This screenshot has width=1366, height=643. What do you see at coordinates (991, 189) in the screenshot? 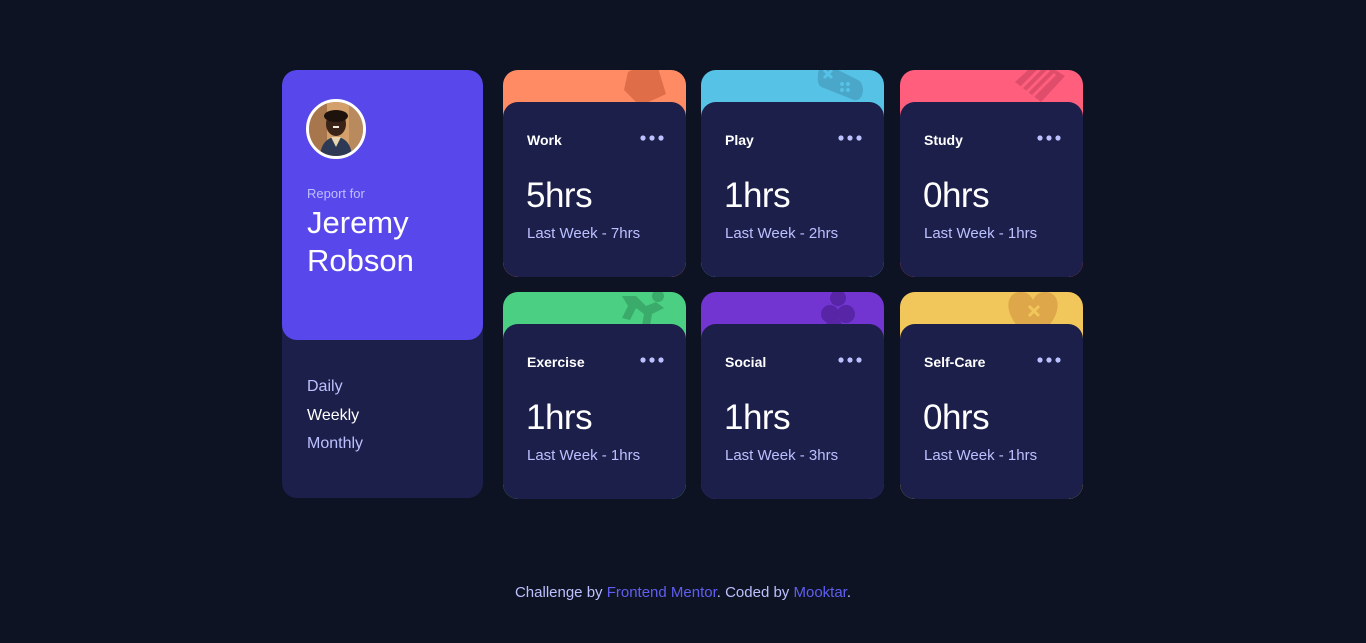
I see `card-body: Study 0hrs Last Week - 1hrs` at bounding box center [991, 189].